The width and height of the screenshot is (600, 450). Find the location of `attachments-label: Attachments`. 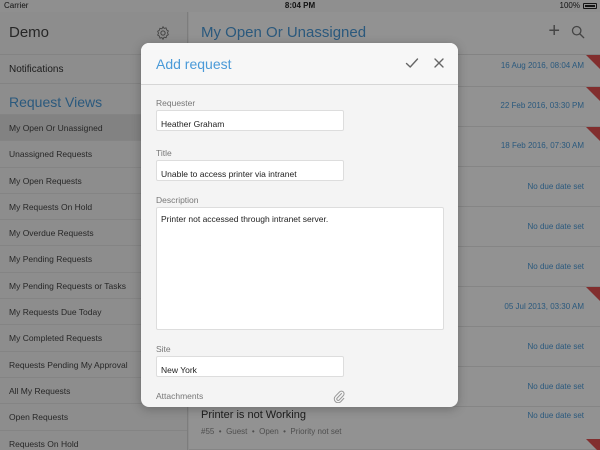

attachments-label: Attachments is located at coordinates (180, 396).